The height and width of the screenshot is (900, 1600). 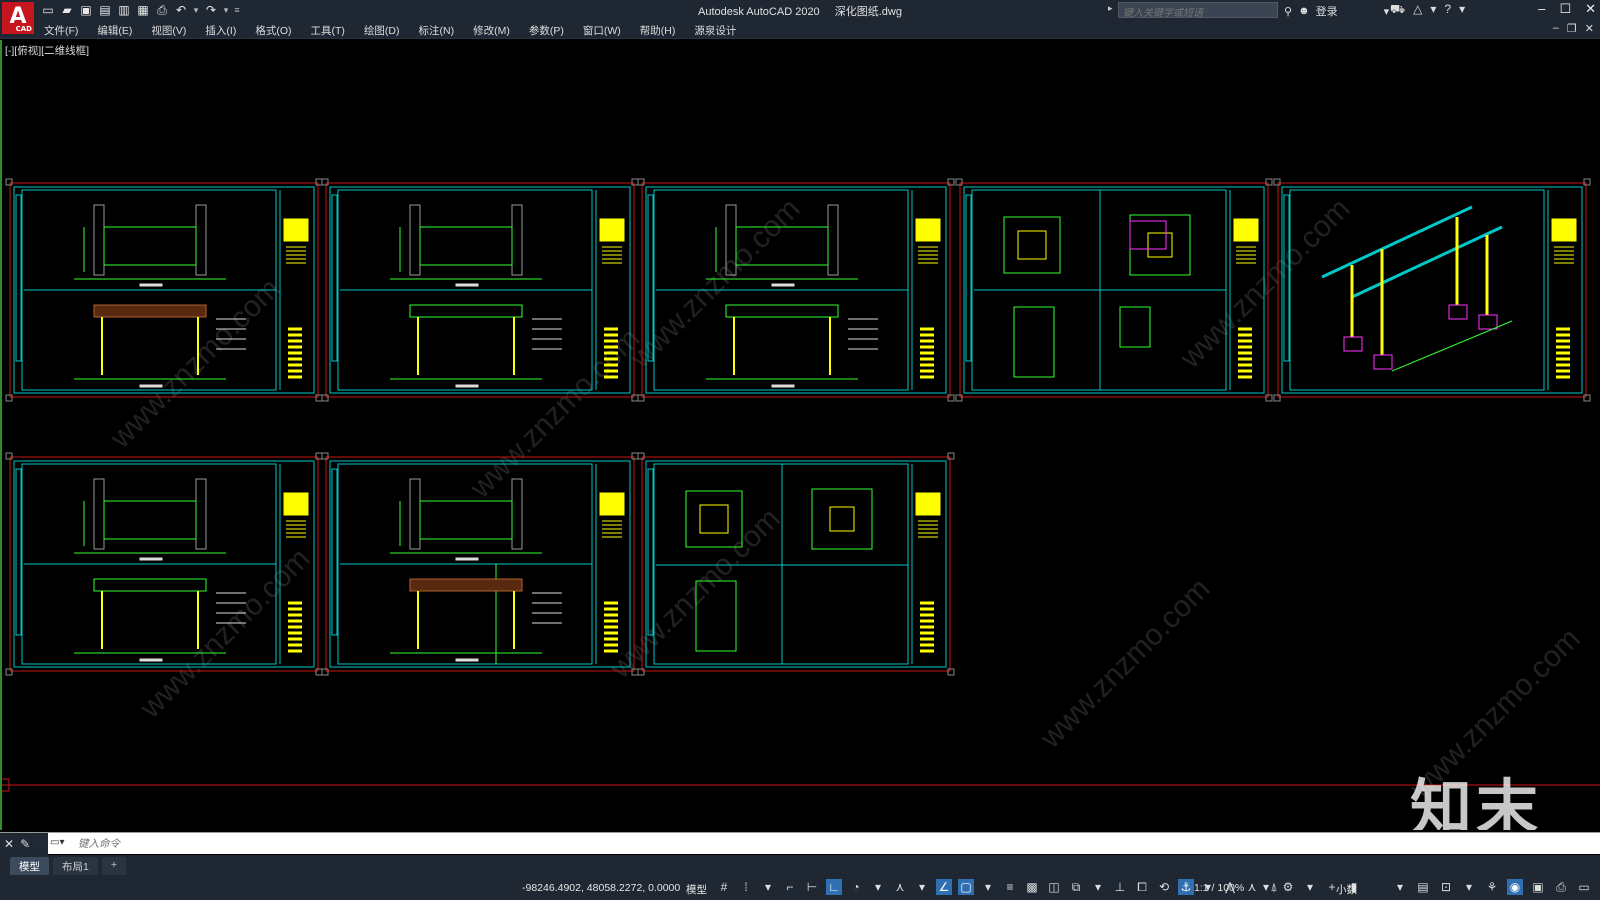 What do you see at coordinates (1076, 887) in the screenshot?
I see `3d-osnap-icon: ⧉` at bounding box center [1076, 887].